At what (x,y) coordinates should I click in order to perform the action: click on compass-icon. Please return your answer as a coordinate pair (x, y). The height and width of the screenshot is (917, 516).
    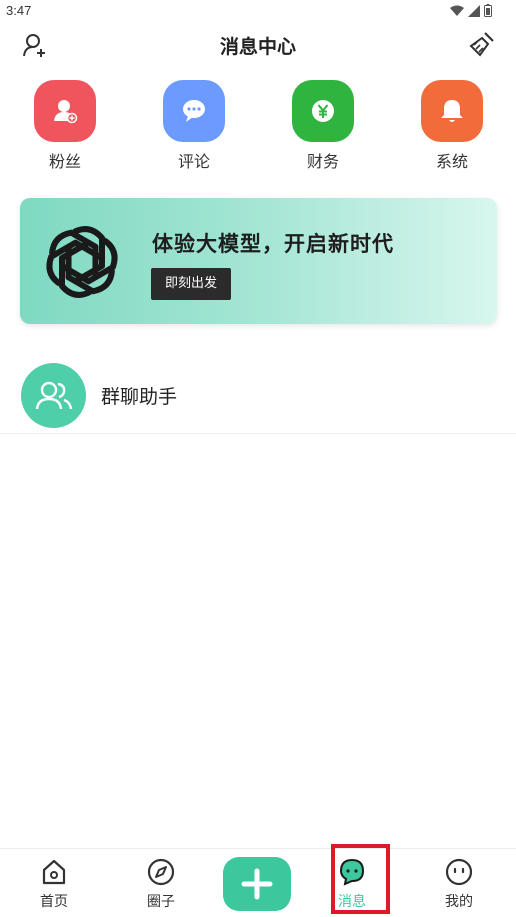
    Looking at the image, I should click on (161, 872).